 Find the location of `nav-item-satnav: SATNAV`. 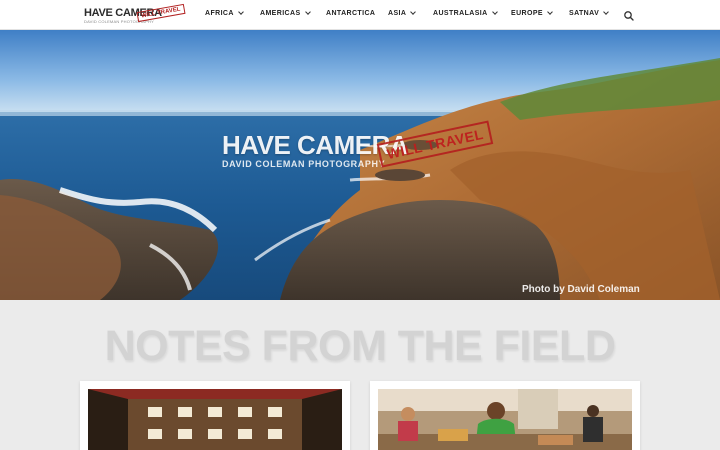

nav-item-satnav: SATNAV is located at coordinates (589, 13).